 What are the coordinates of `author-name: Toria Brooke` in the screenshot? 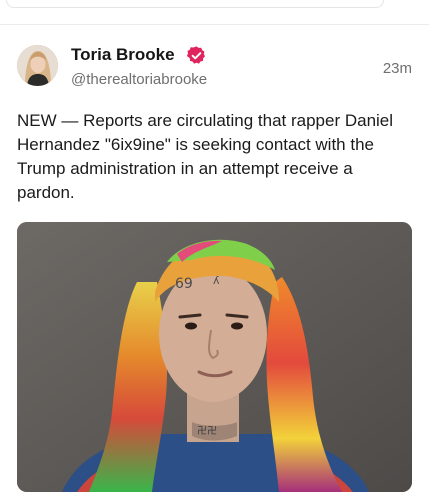 It's located at (123, 55).